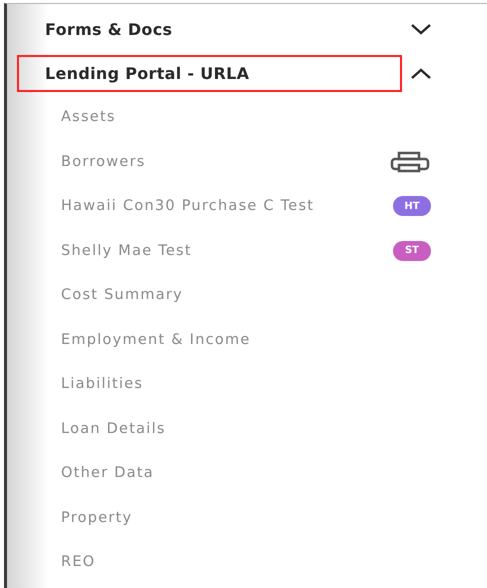 Image resolution: width=487 pixels, height=588 pixels. Describe the element at coordinates (412, 206) in the screenshot. I see `initials-avatar: HT` at that location.